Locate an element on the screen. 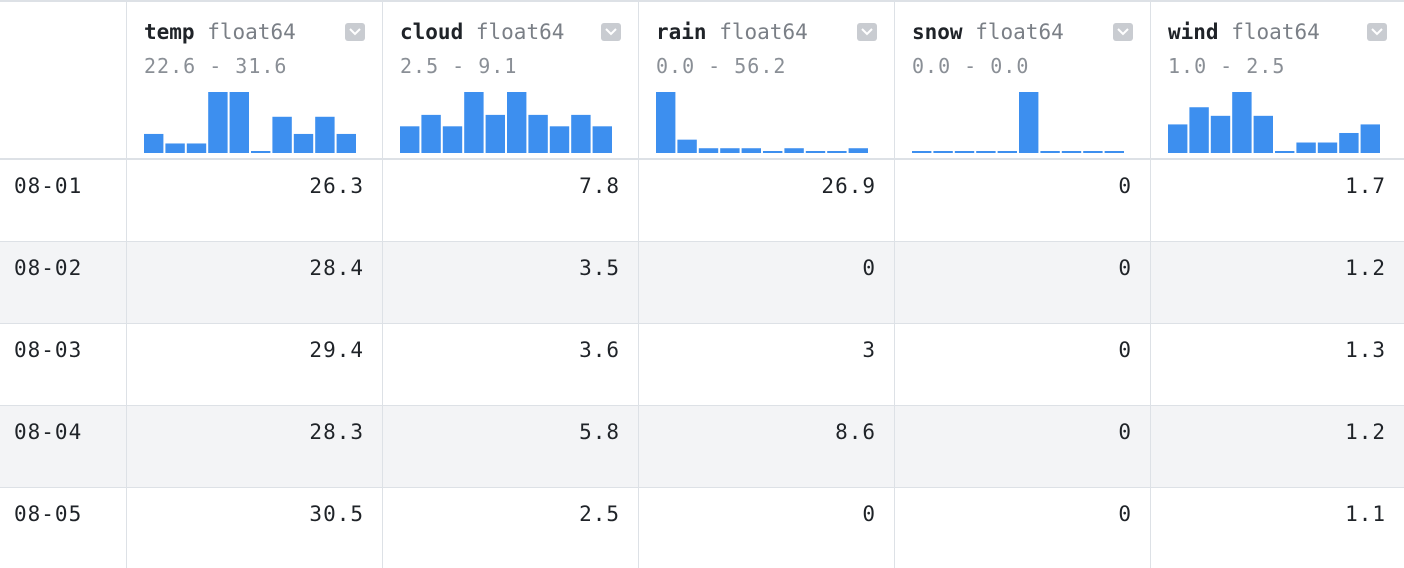 The width and height of the screenshot is (1404, 568). column-header-wind: wind float64 1.0 - 2.5 is located at coordinates (1277, 80).